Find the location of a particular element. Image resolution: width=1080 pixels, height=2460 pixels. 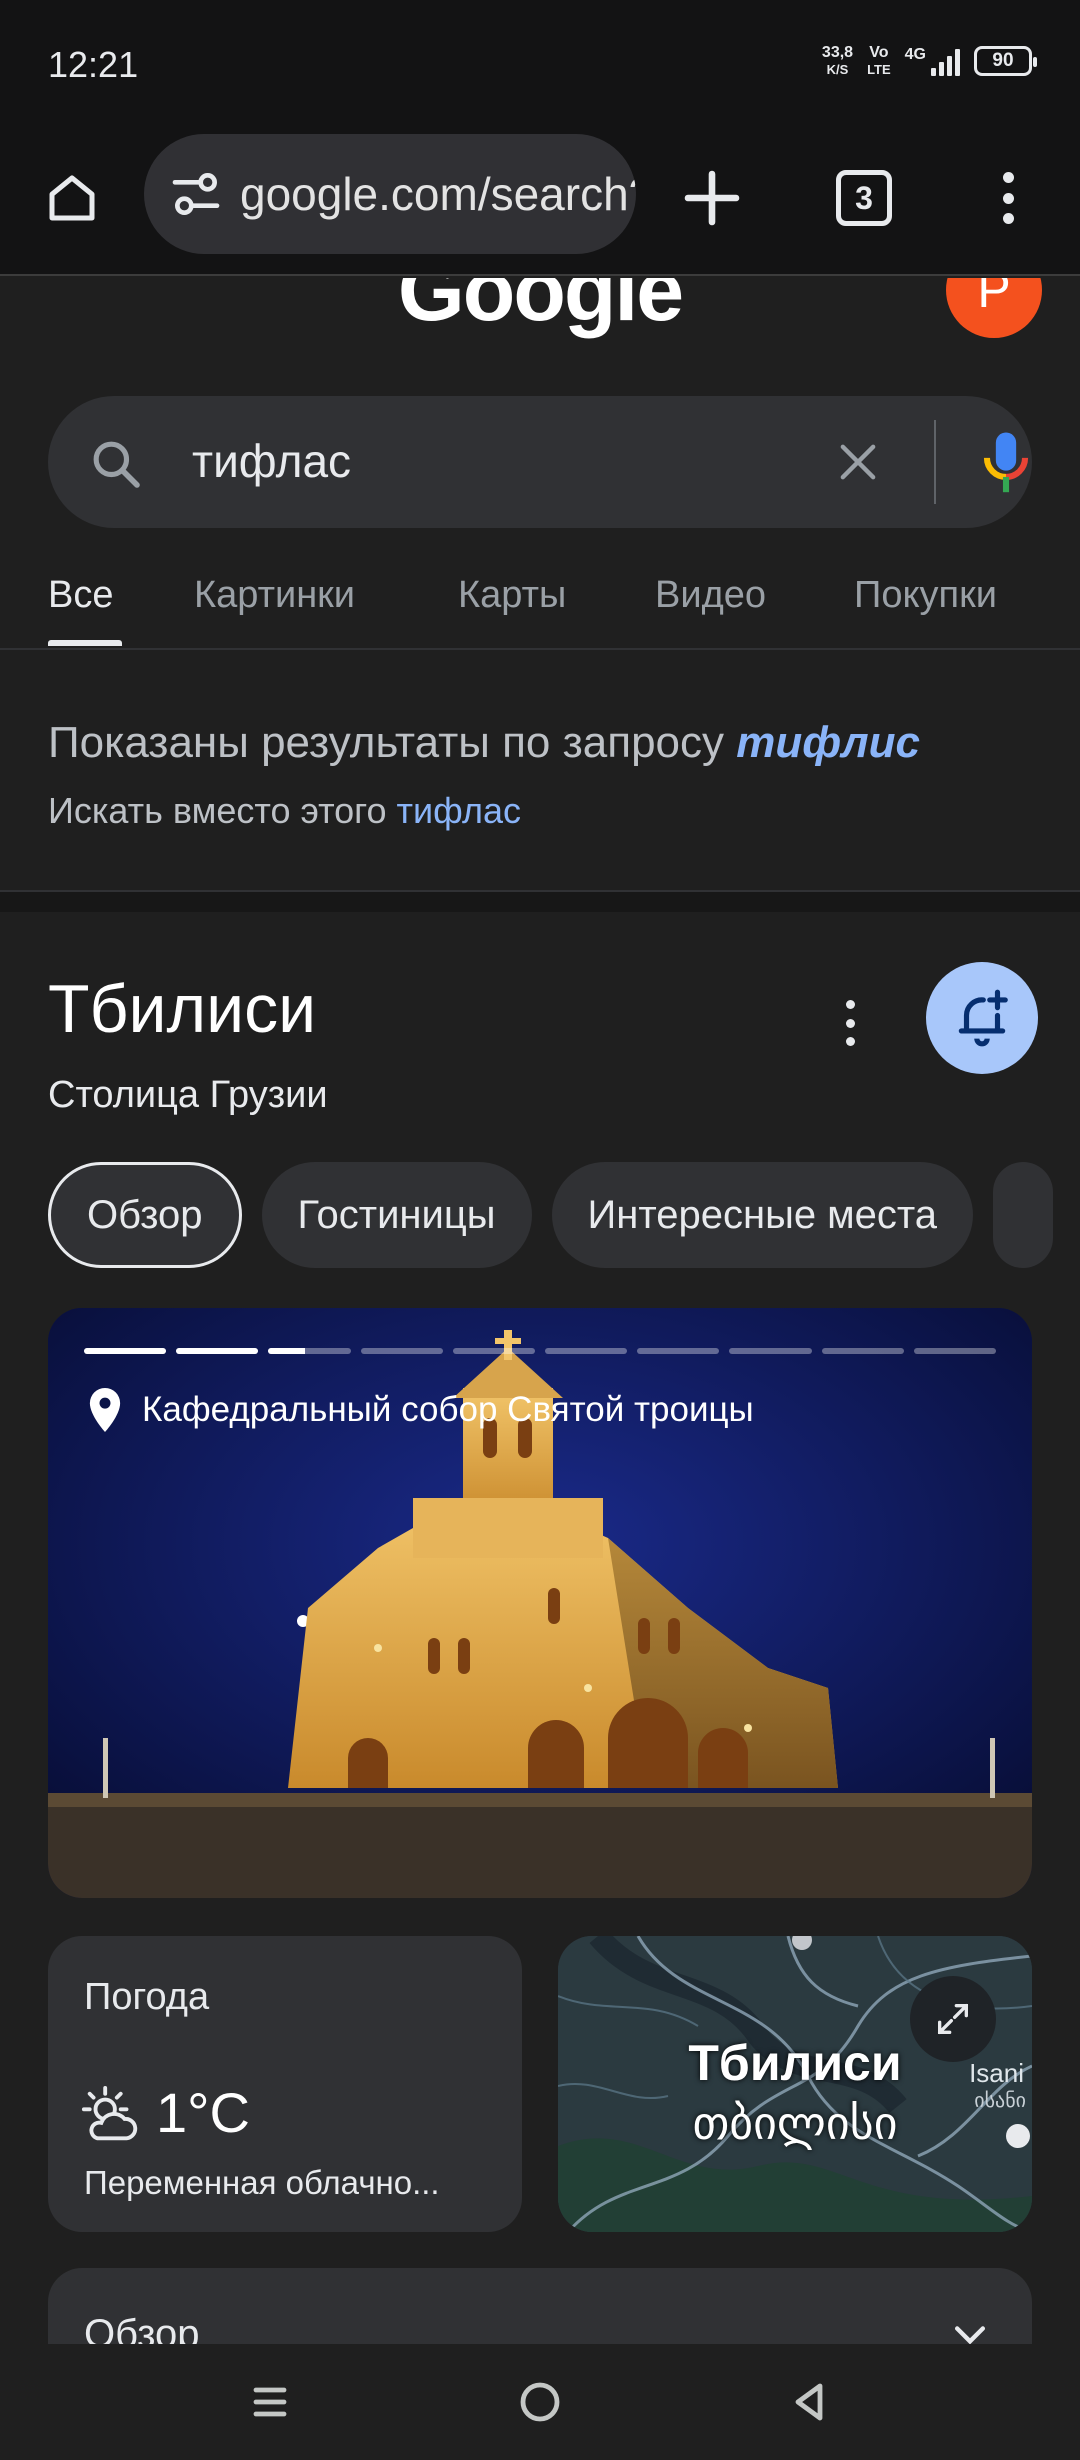

search-tabs: Все Картинки Карты Видео Покупки is located at coordinates (540, 604).